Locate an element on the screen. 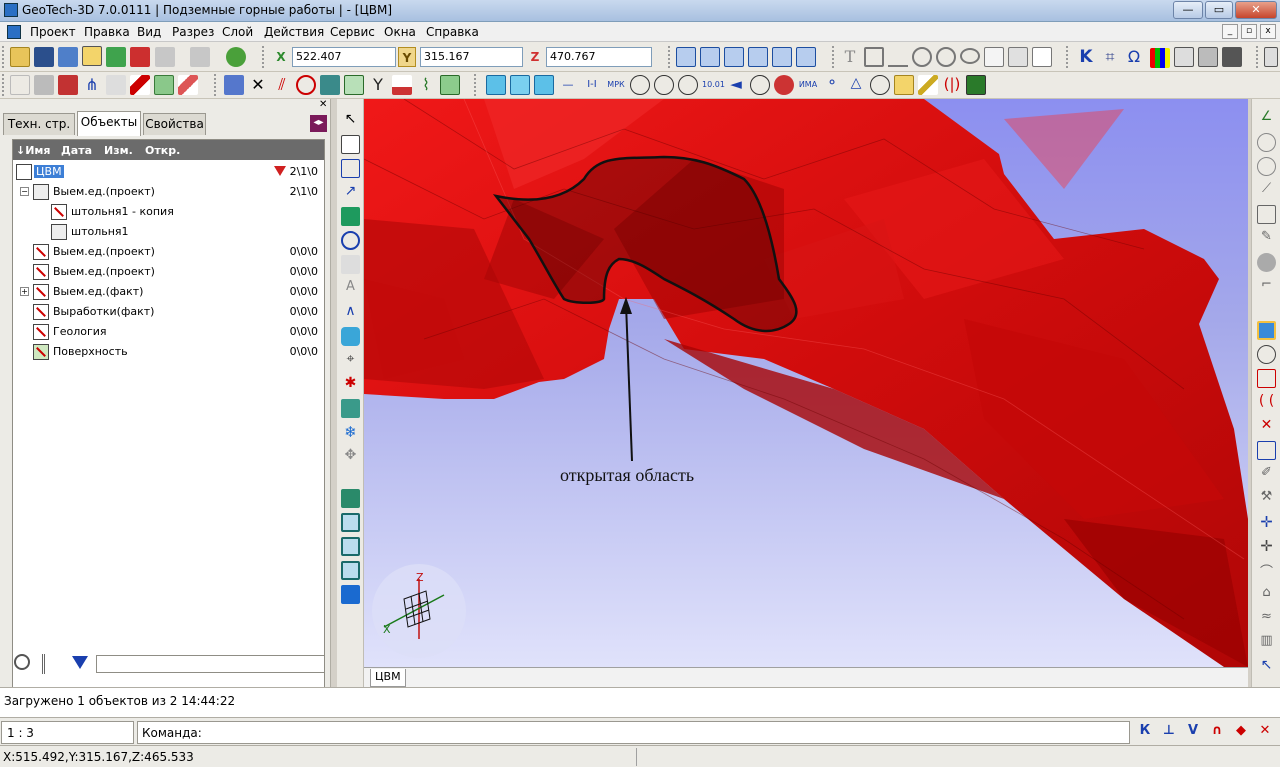 The image size is (1280, 767). panel-toggle-icon: ◂▸ is located at coordinates (318, 123).